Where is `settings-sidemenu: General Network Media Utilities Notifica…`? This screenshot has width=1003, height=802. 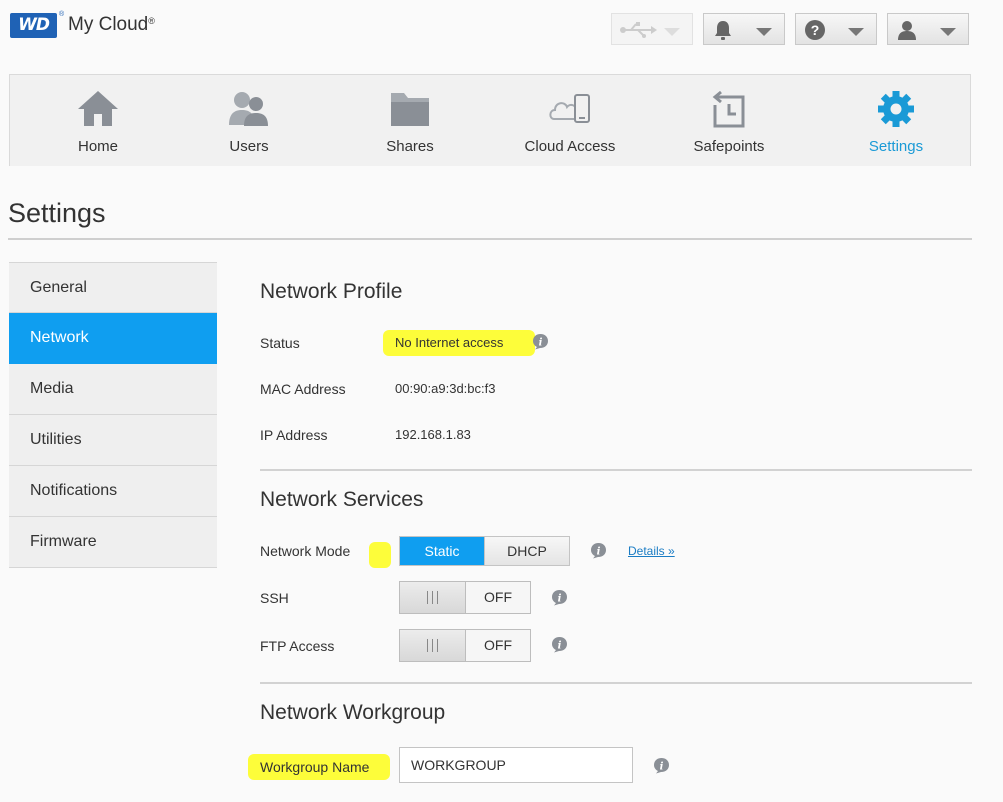
settings-sidemenu: General Network Media Utilities Notifica… is located at coordinates (113, 415).